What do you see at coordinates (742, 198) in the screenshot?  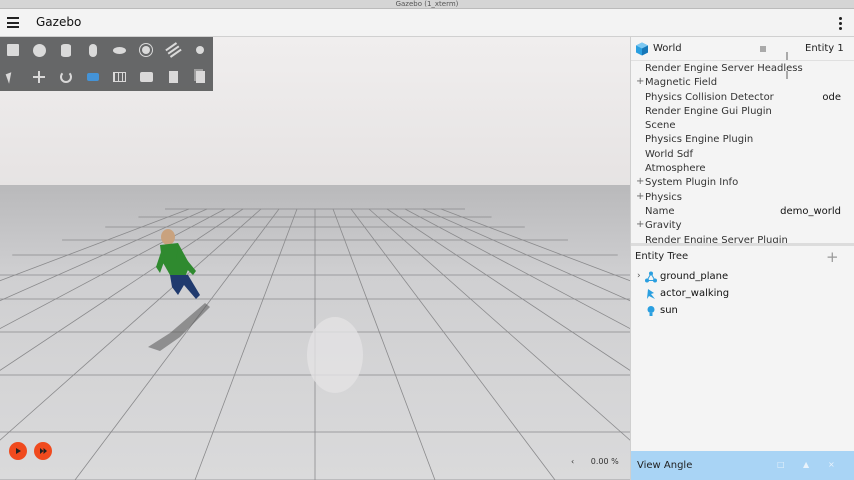 I see `component-row: + Physics` at bounding box center [742, 198].